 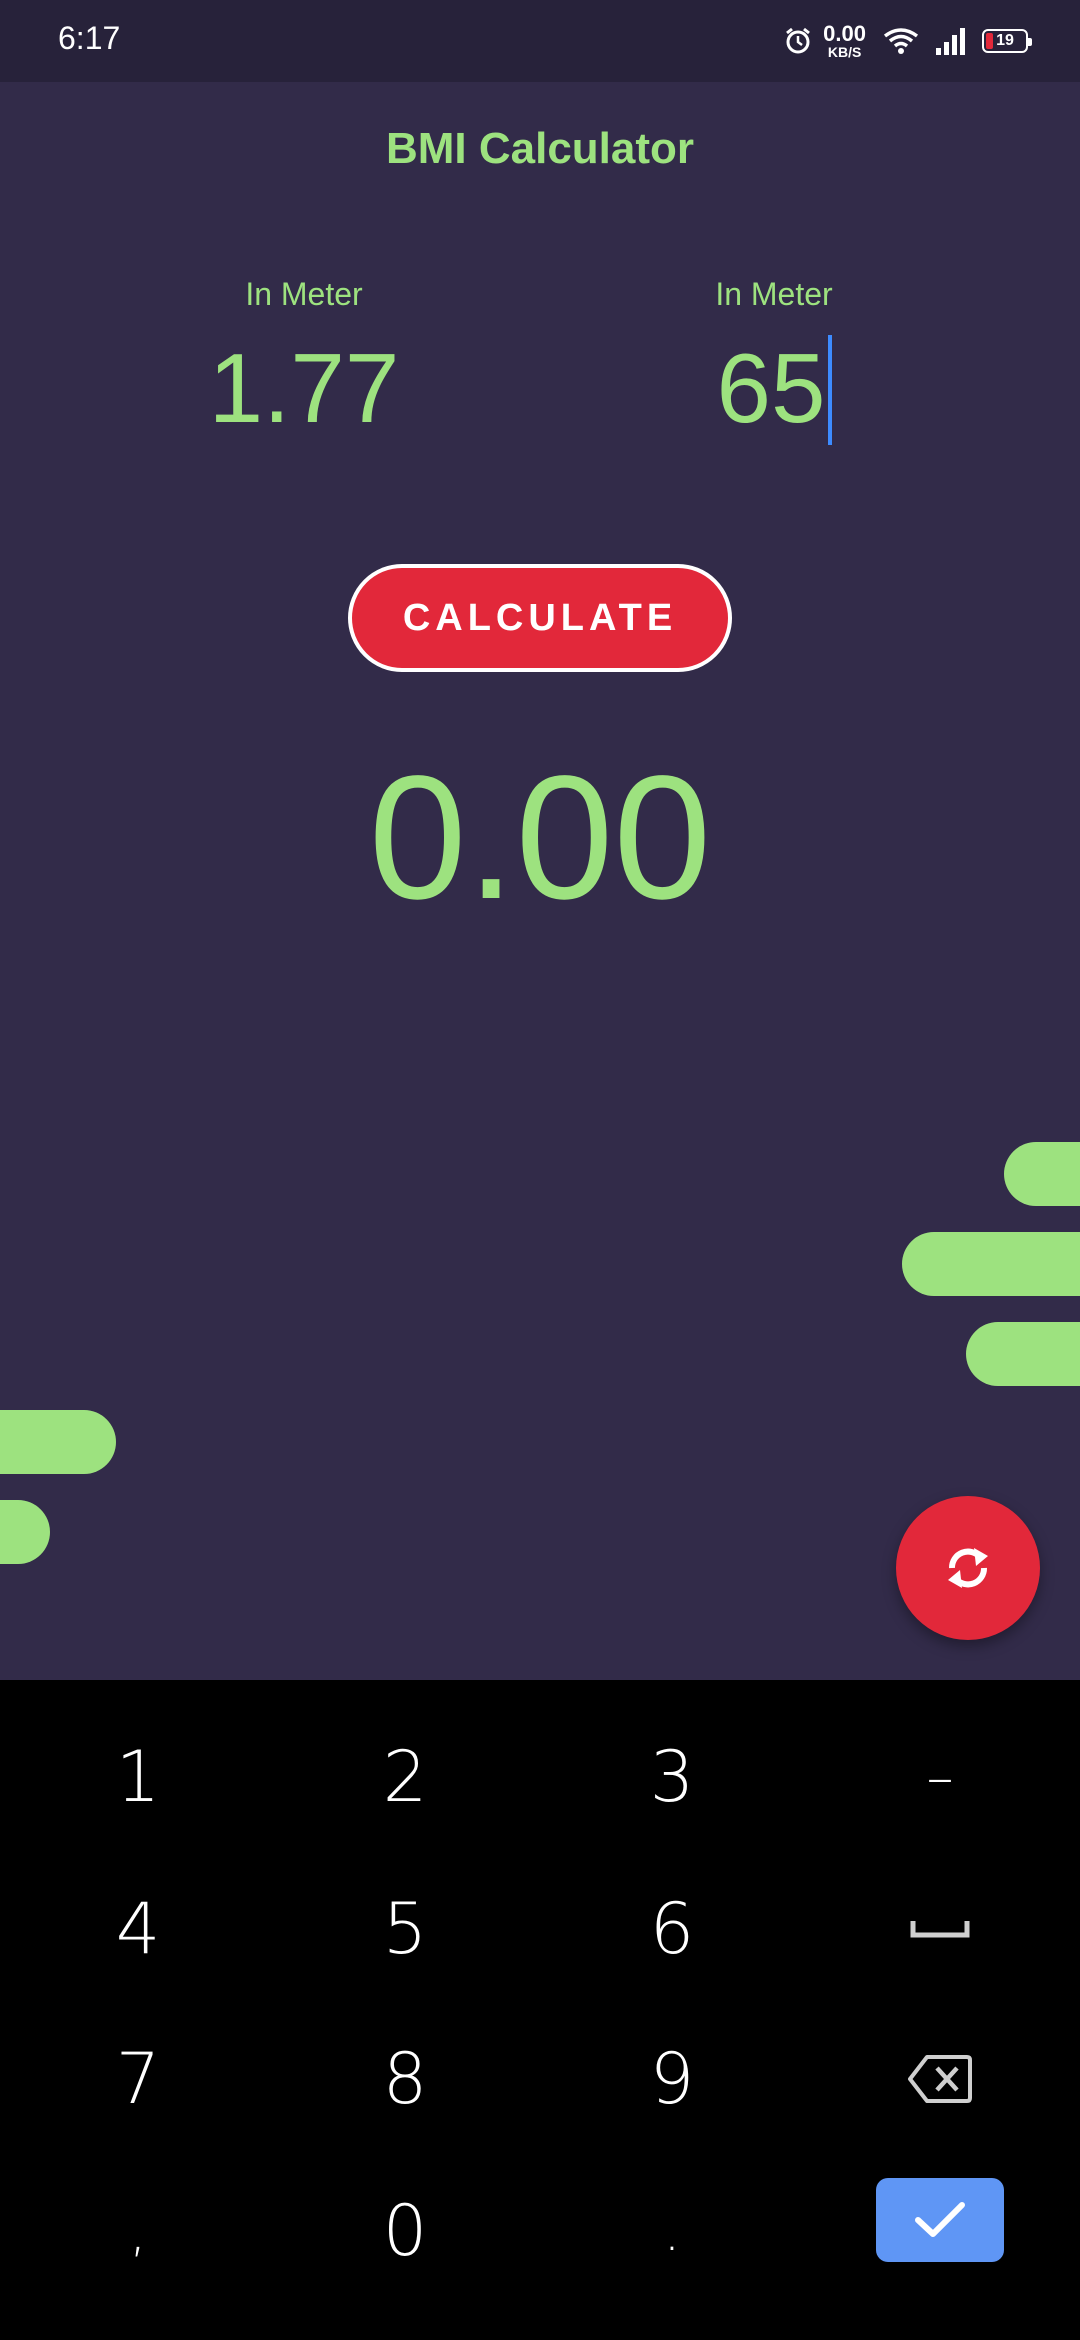 I want to click on bmi-result: 0.00, so click(x=540, y=838).